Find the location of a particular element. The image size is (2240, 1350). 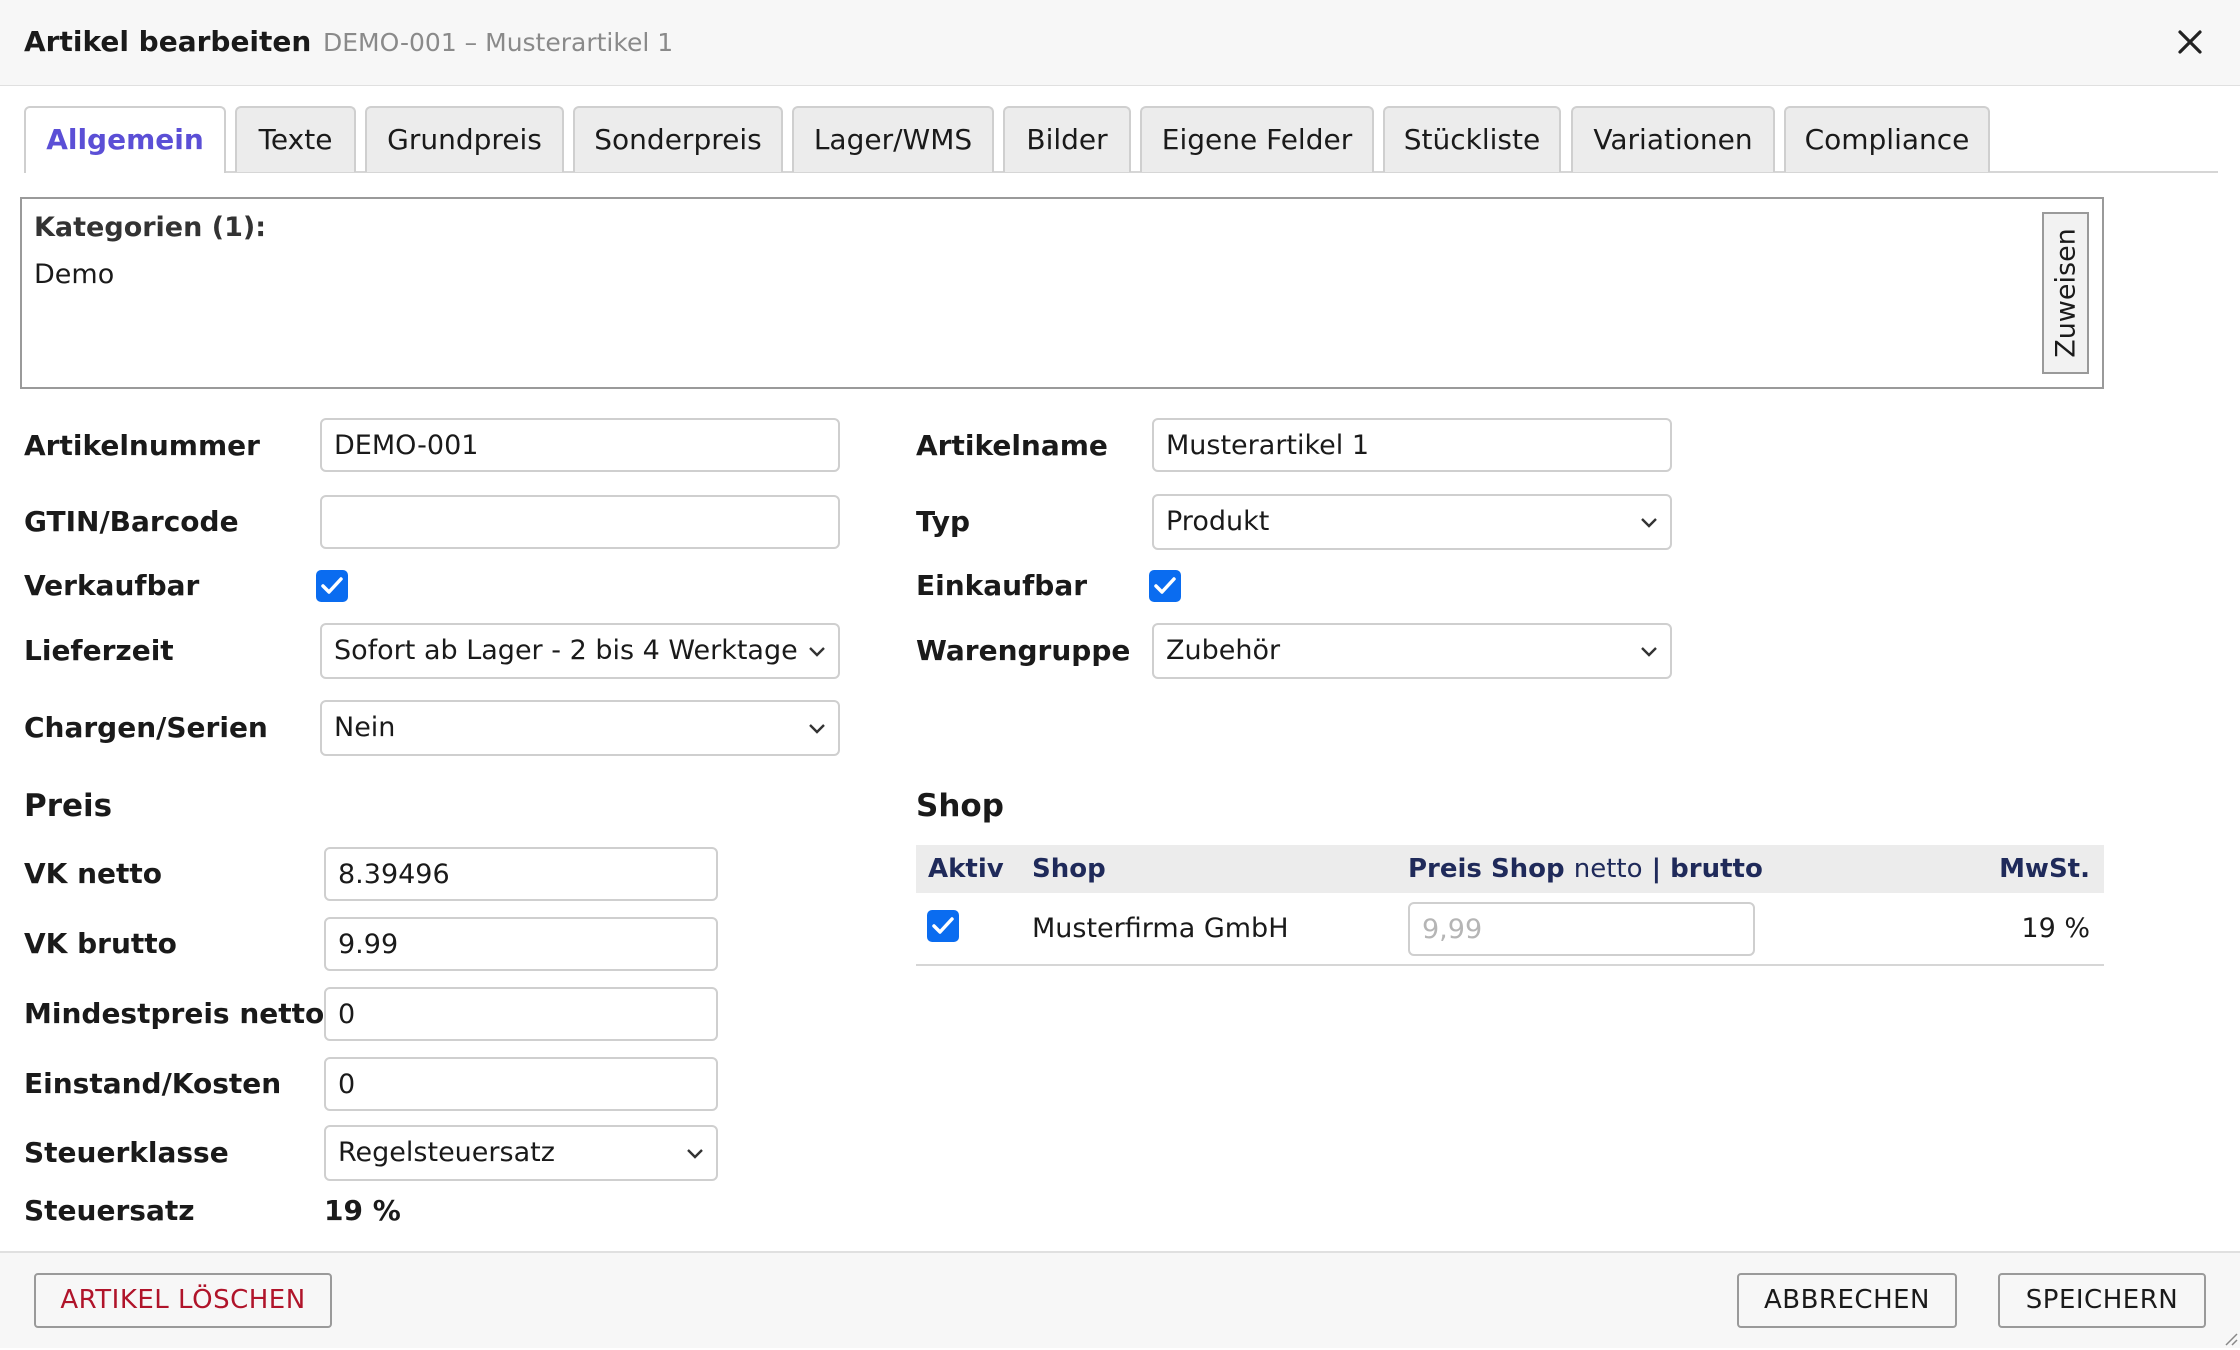

tab-sonderpreis: Sonderpreis is located at coordinates (678, 139).